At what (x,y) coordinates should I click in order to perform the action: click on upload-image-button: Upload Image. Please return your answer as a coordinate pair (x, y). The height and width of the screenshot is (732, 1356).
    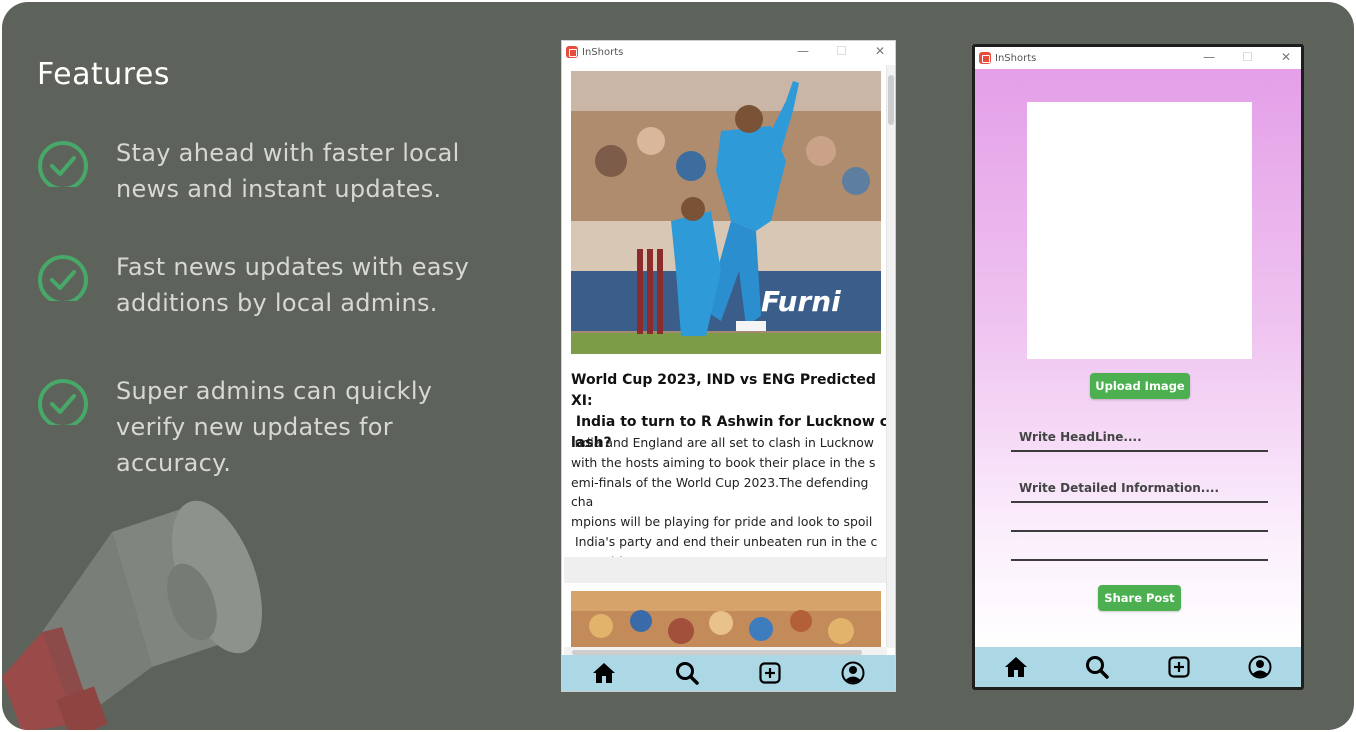
    Looking at the image, I should click on (1140, 386).